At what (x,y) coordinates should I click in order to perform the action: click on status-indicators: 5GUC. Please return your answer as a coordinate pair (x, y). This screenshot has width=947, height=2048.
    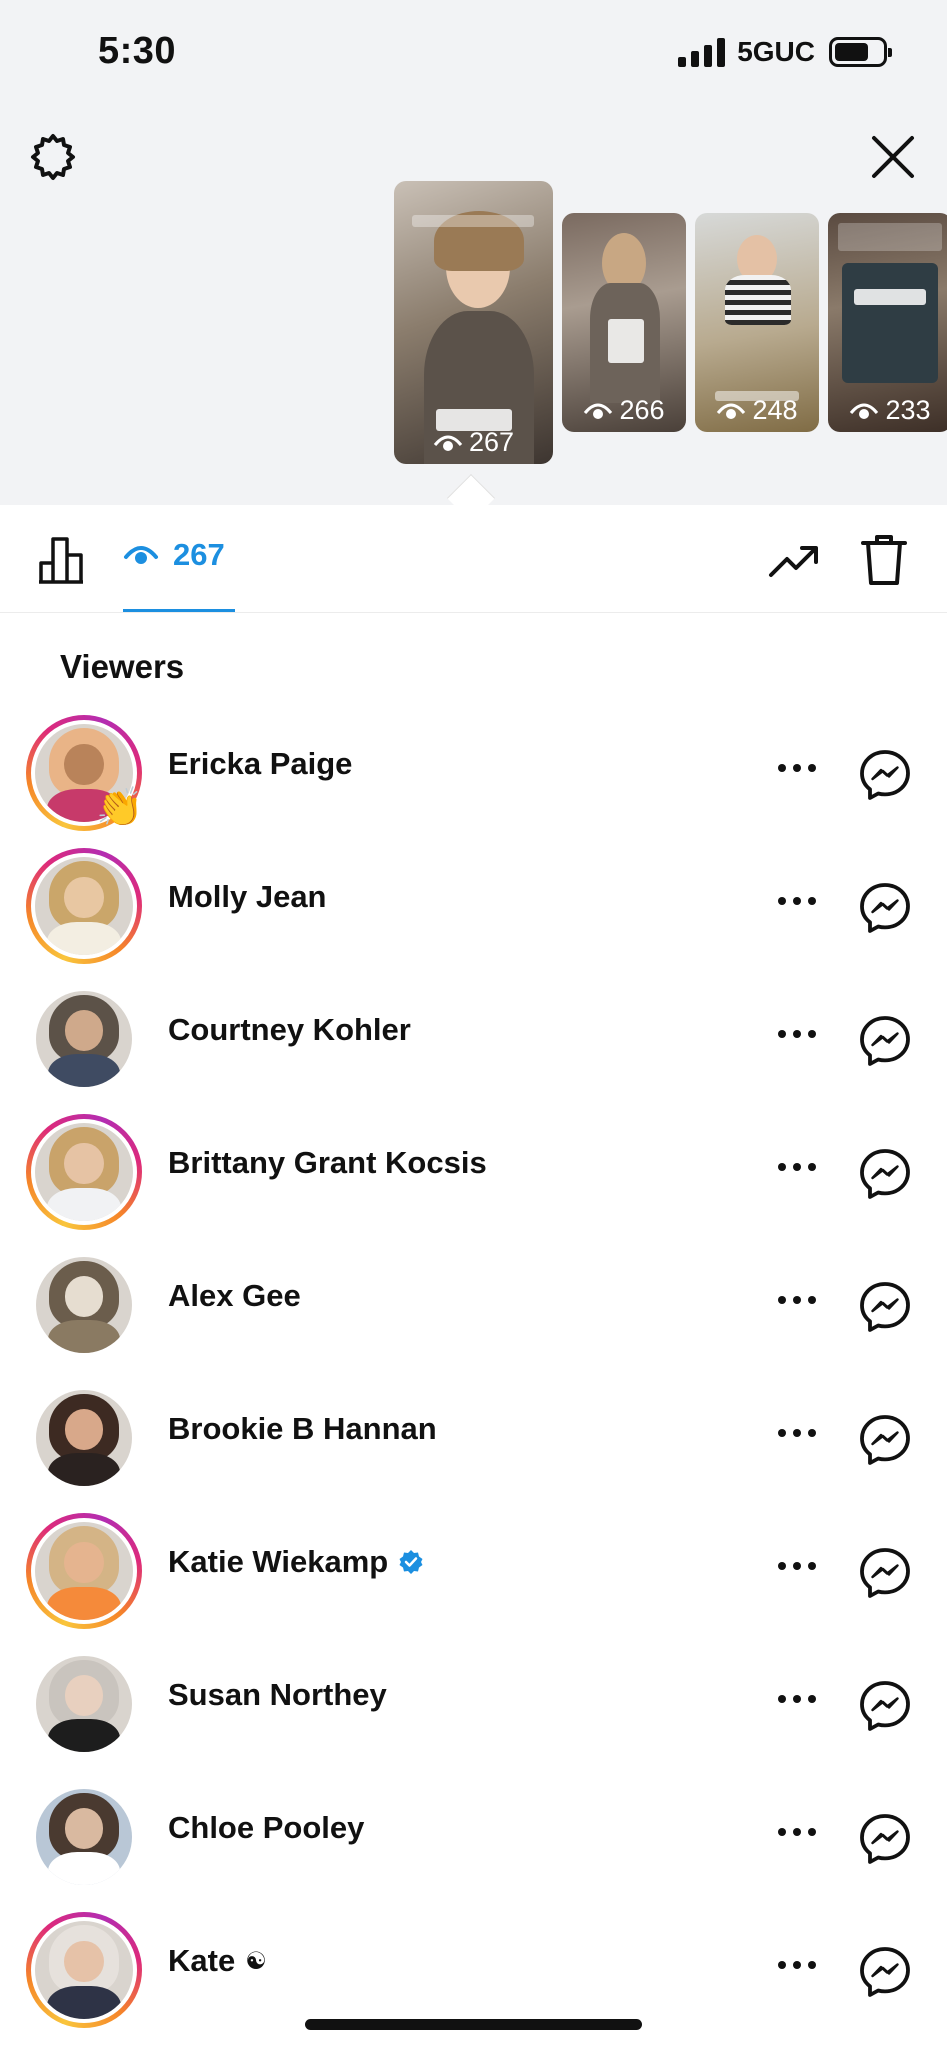
    Looking at the image, I should click on (785, 52).